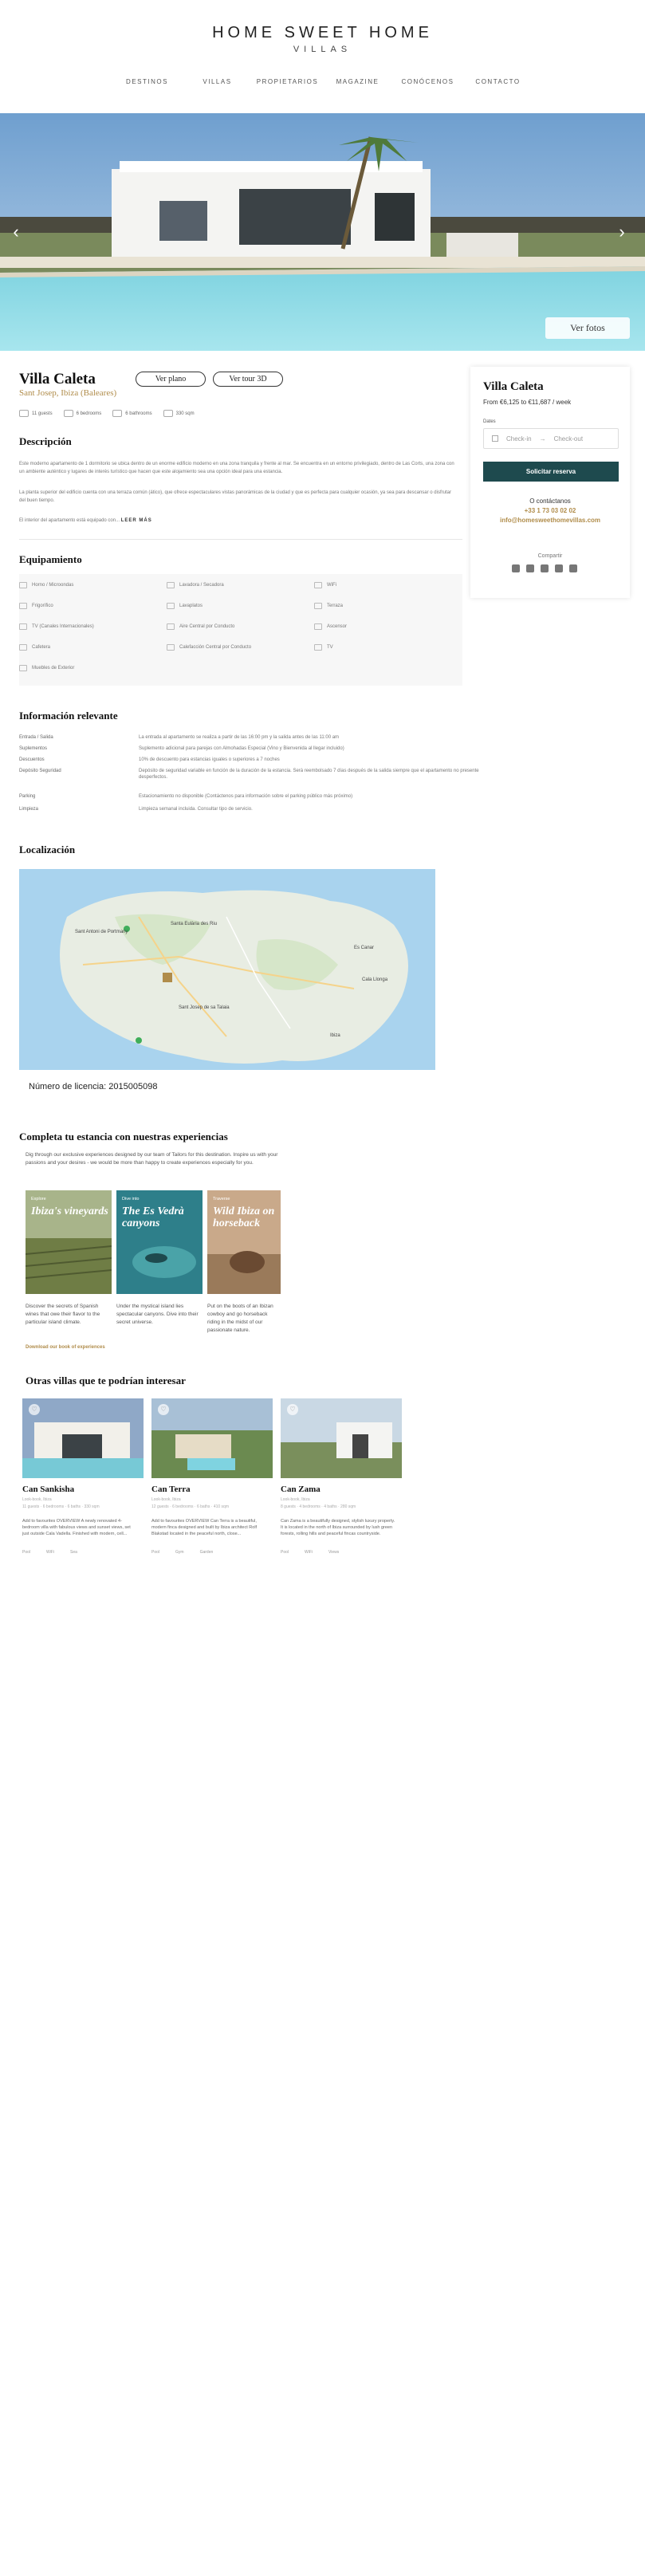  I want to click on furniture-icon, so click(23, 668).